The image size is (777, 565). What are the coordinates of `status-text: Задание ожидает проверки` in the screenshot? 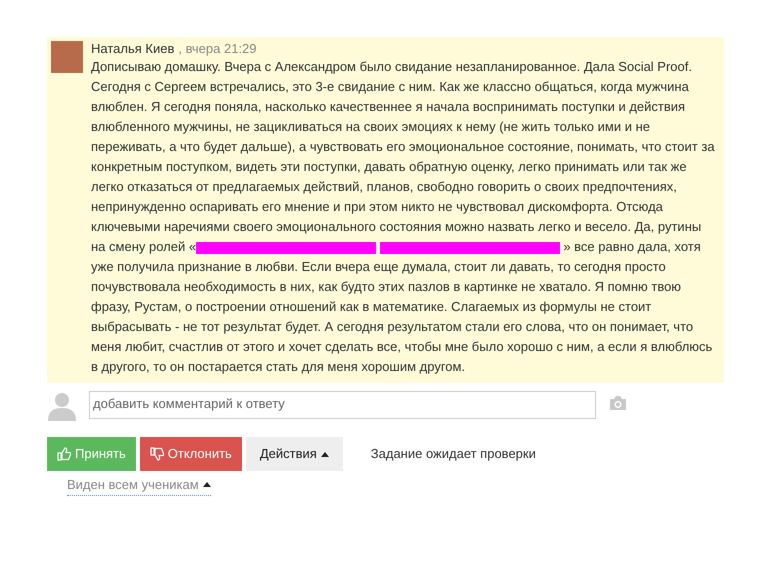 It's located at (453, 454).